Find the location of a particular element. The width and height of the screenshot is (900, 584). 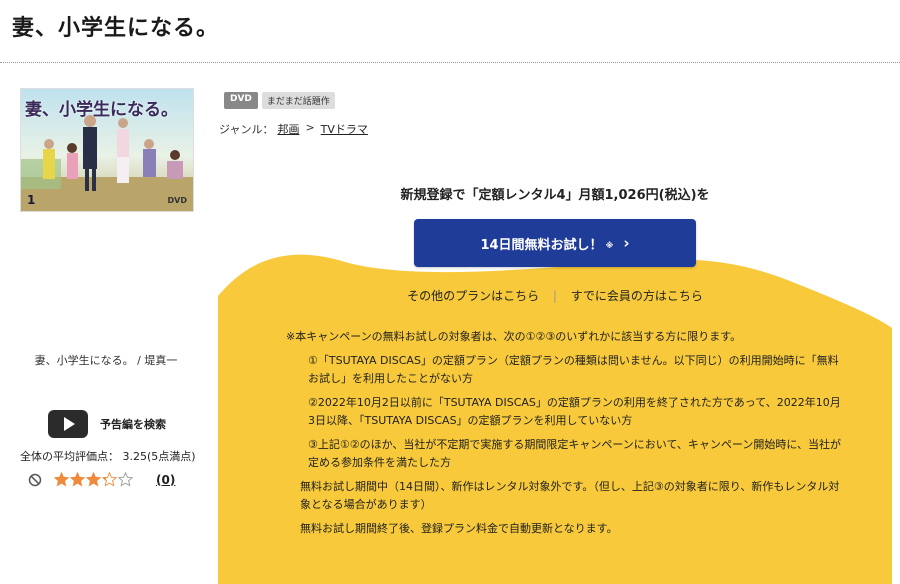

play-icon is located at coordinates (68, 424).